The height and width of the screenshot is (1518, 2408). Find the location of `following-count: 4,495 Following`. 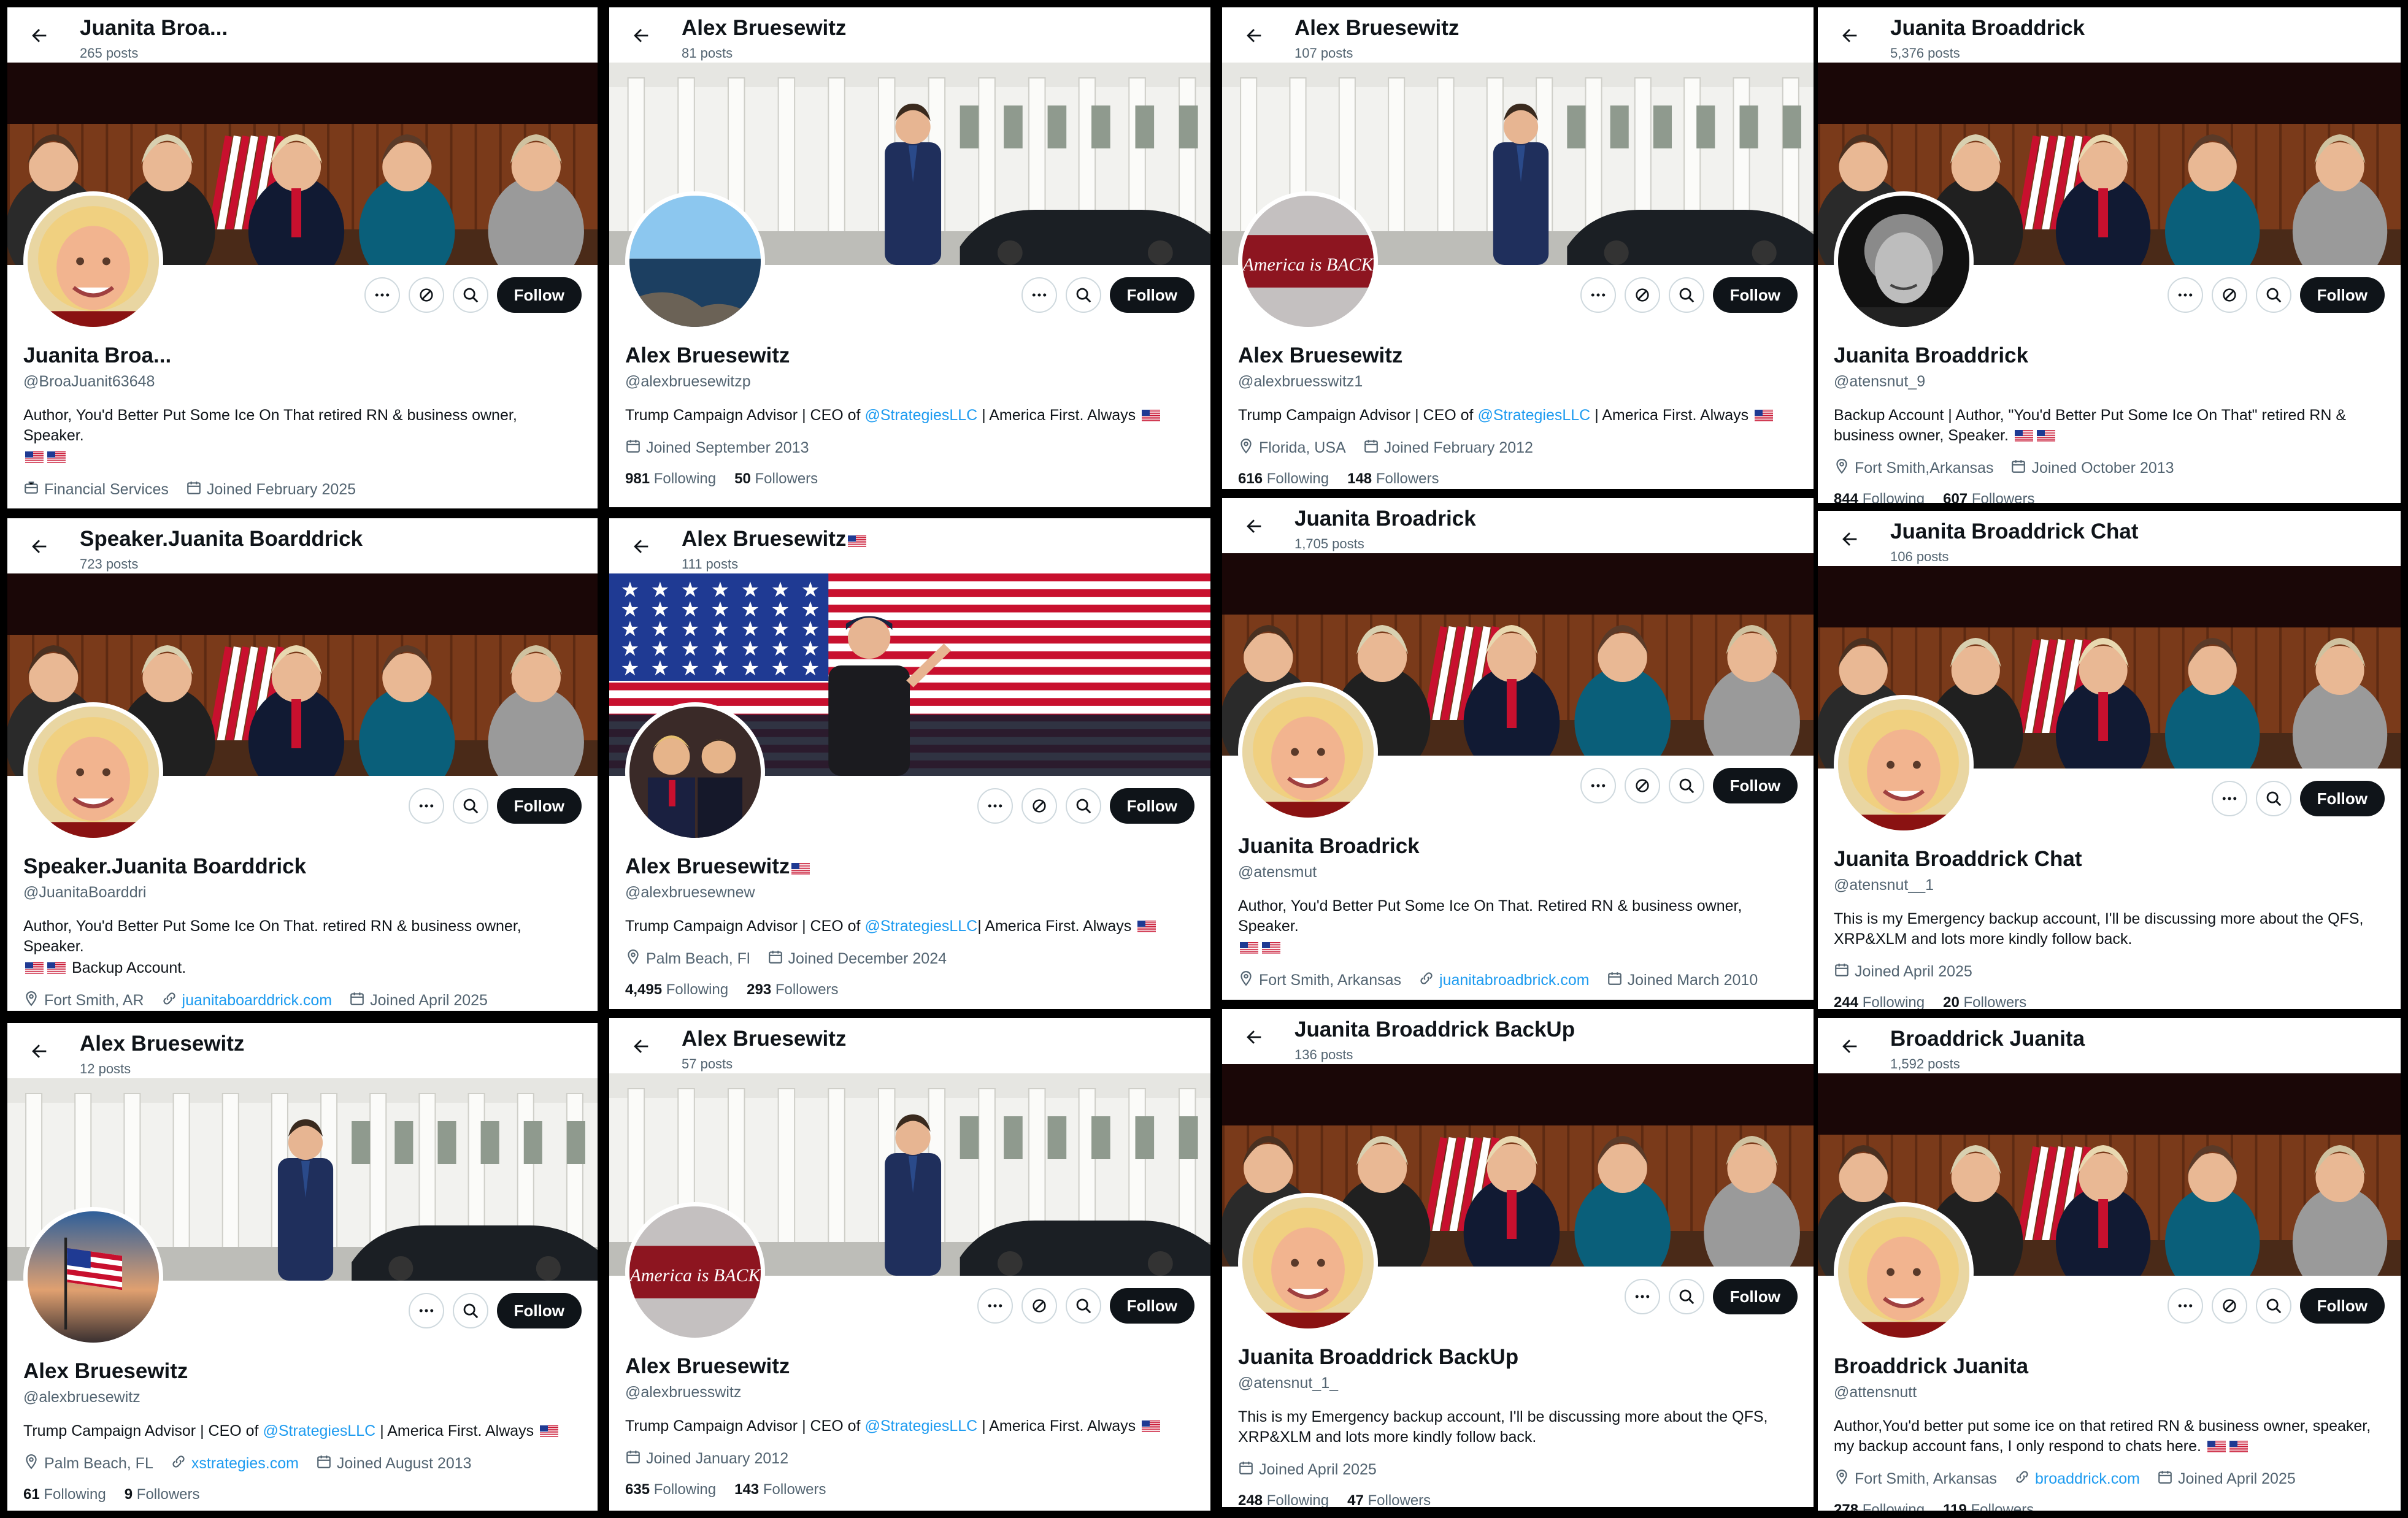

following-count: 4,495 Following is located at coordinates (677, 990).